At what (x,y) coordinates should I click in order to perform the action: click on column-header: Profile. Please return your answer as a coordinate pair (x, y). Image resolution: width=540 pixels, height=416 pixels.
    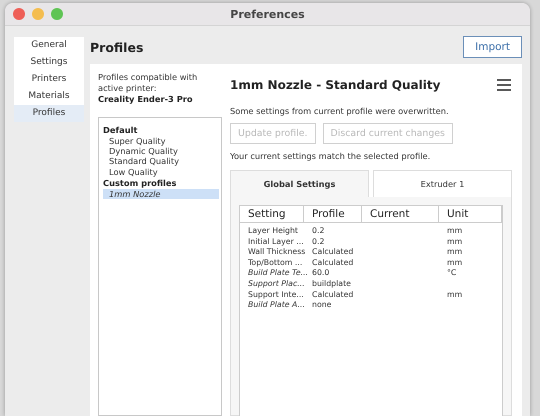
    Looking at the image, I should click on (333, 214).